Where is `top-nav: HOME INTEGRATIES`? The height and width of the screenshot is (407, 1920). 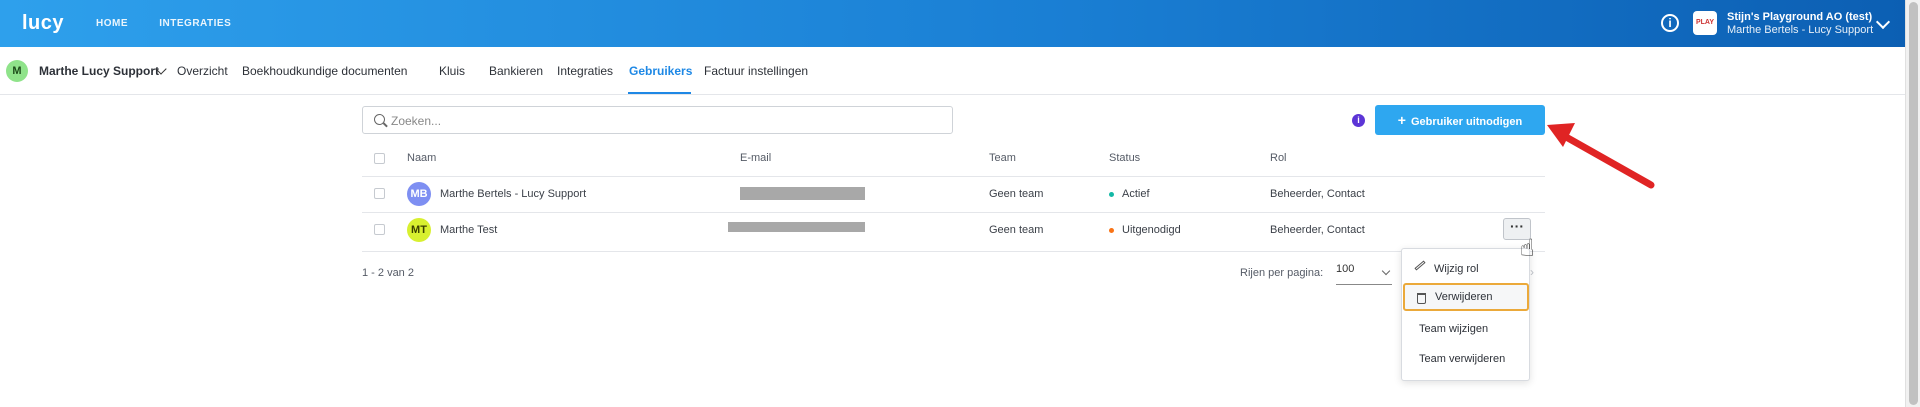 top-nav: HOME INTEGRATIES is located at coordinates (177, 23).